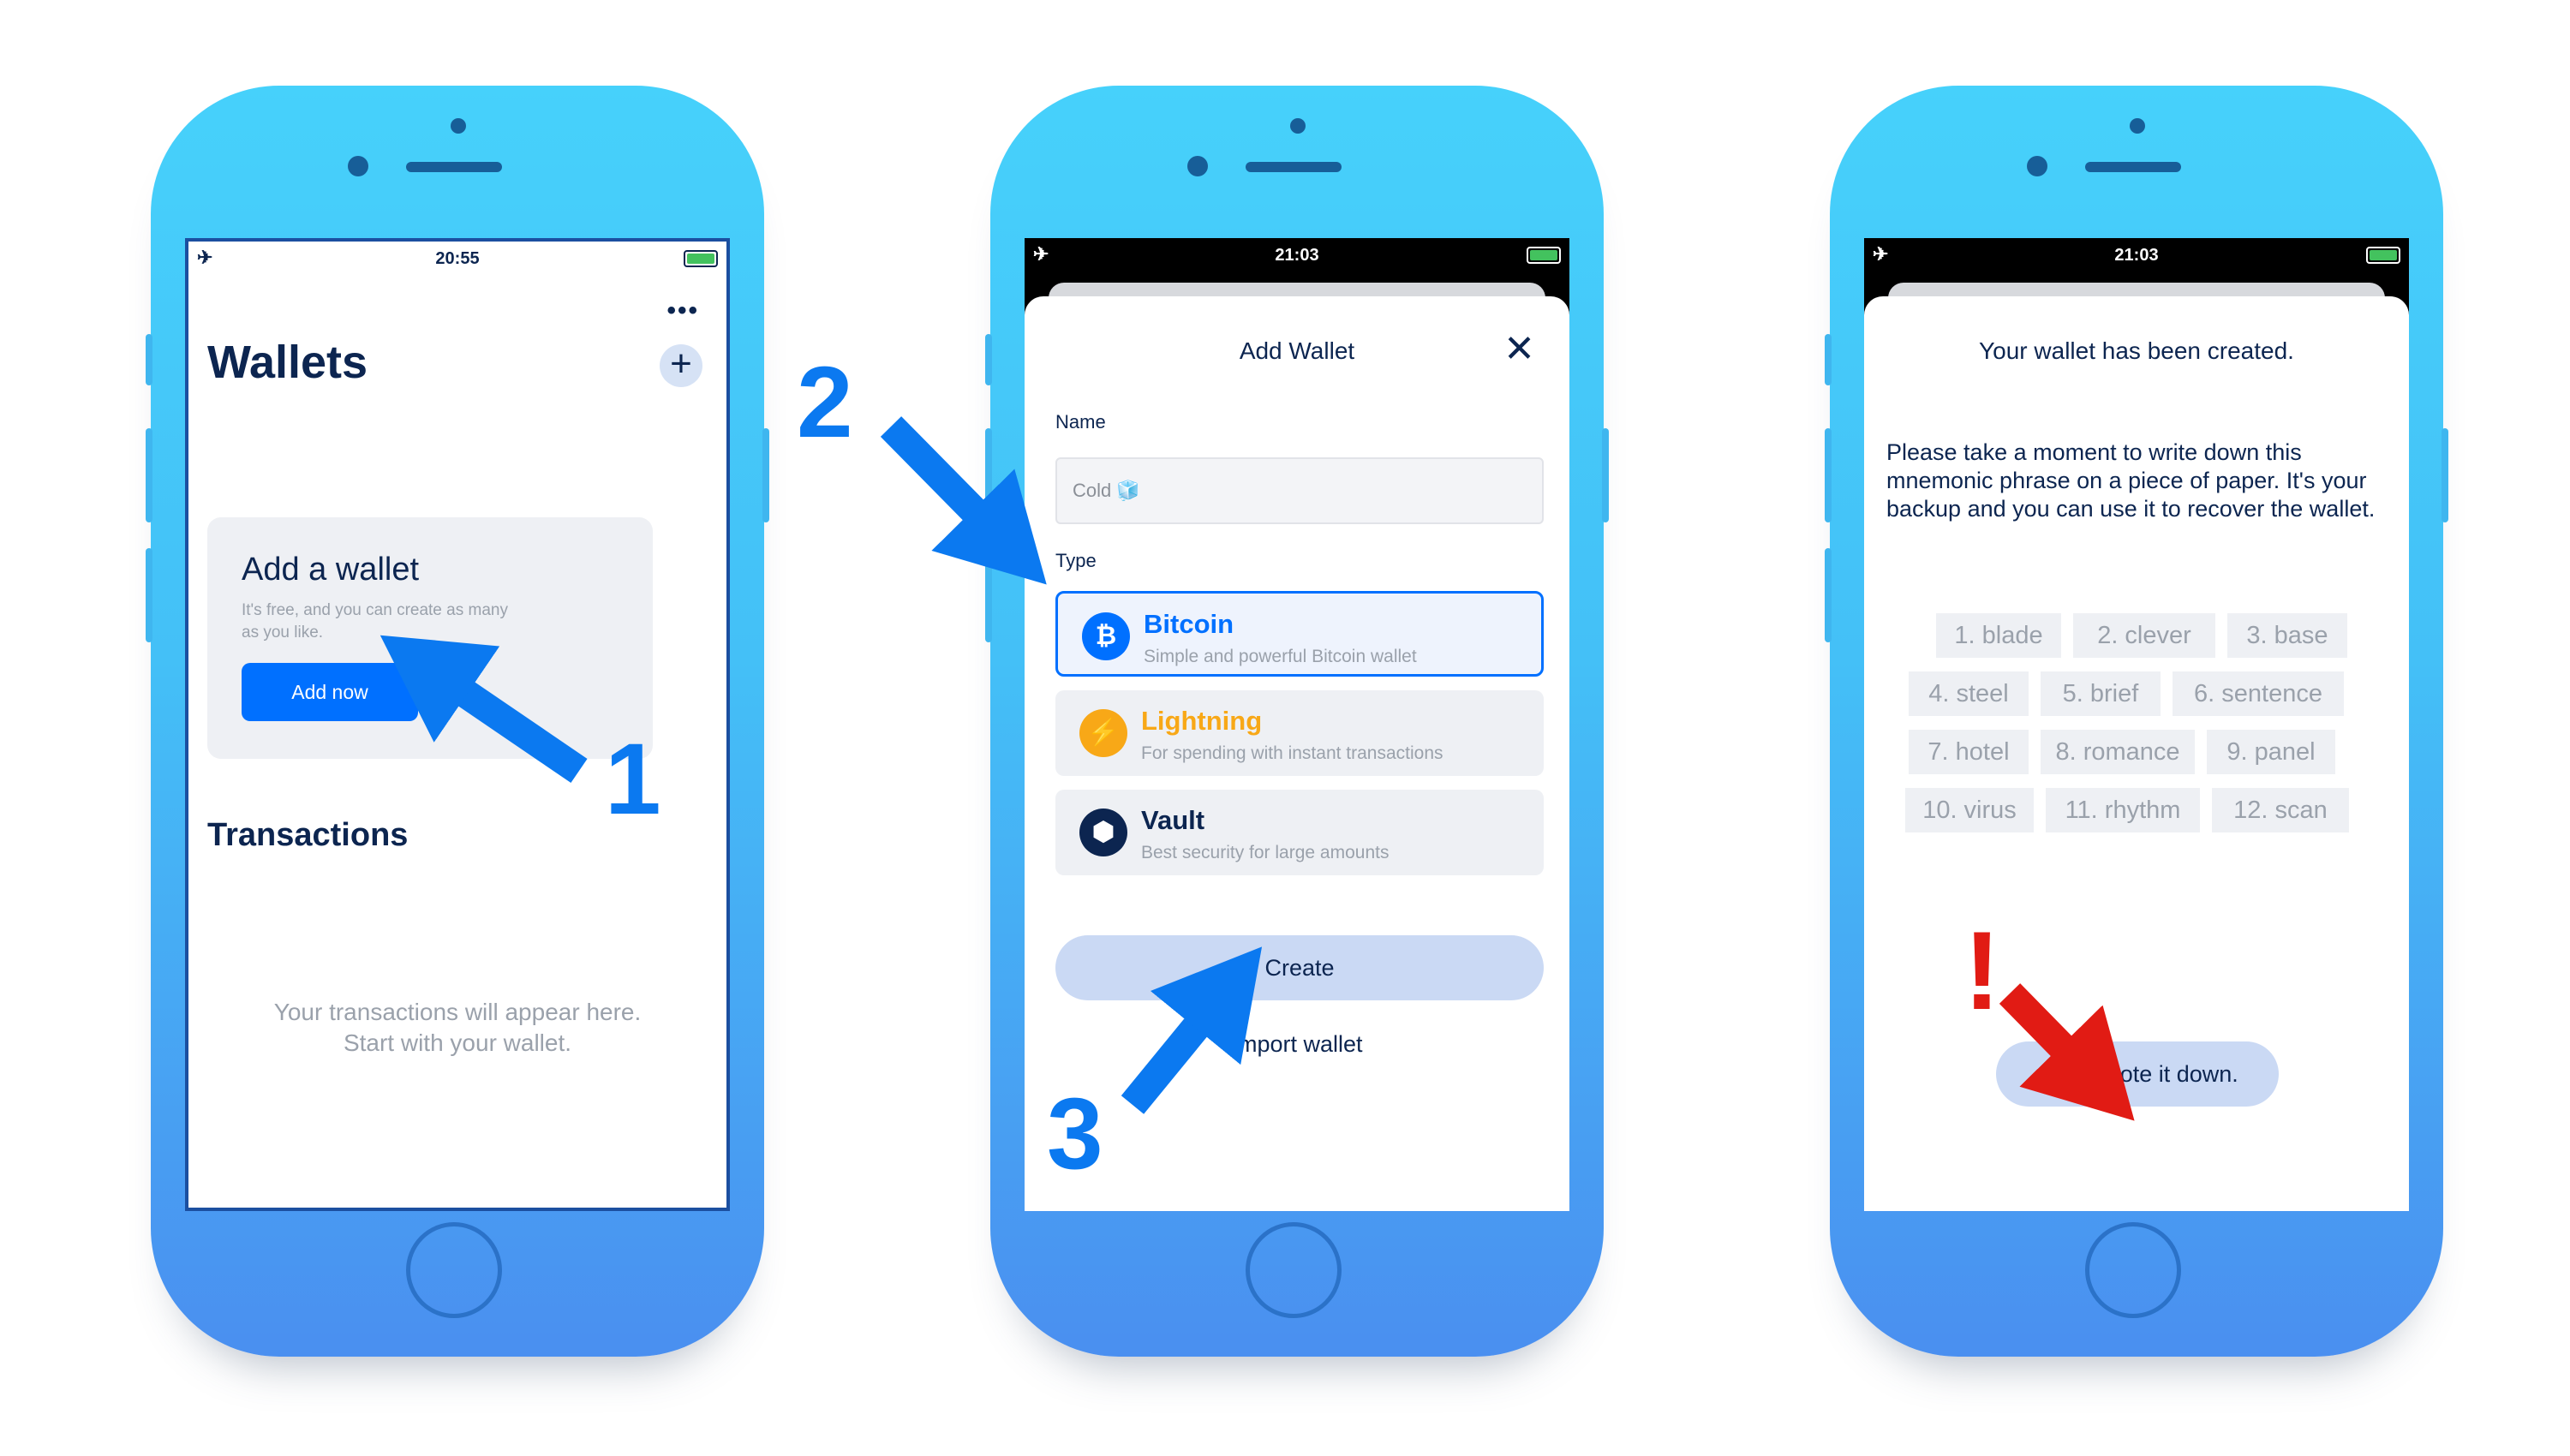 Image resolution: width=2570 pixels, height=1456 pixels. What do you see at coordinates (1297, 350) in the screenshot?
I see `sheet-title: Add Wallet` at bounding box center [1297, 350].